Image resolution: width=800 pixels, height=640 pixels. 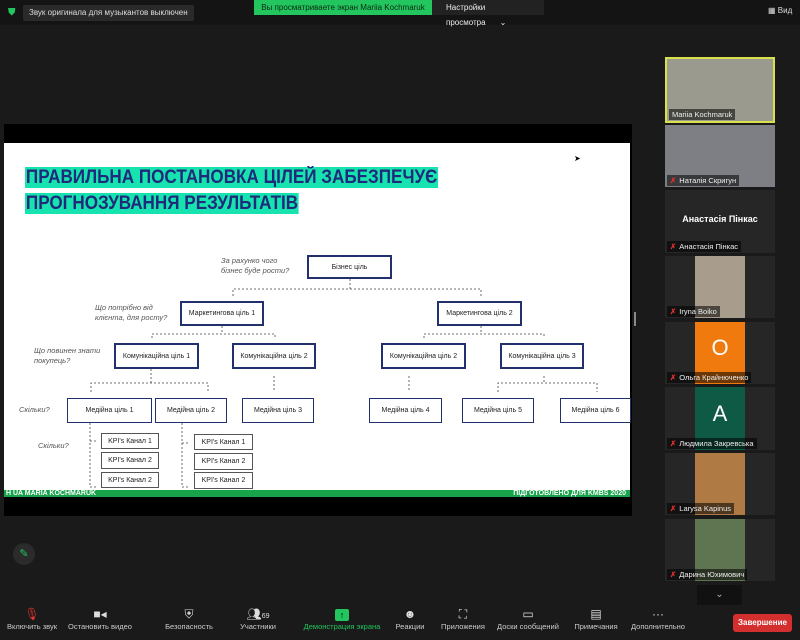 What do you see at coordinates (702, 114) in the screenshot?
I see `participant-name: Mariia Kochmaruk` at bounding box center [702, 114].